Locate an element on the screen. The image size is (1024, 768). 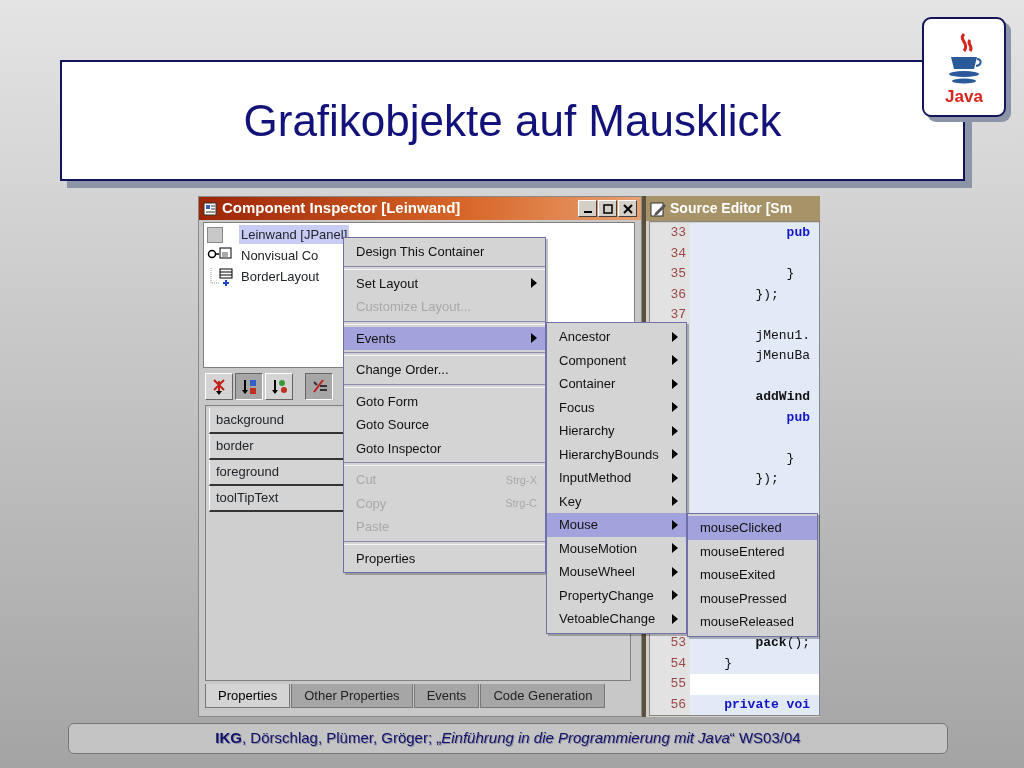
tab: Code Generation is located at coordinates (543, 696).